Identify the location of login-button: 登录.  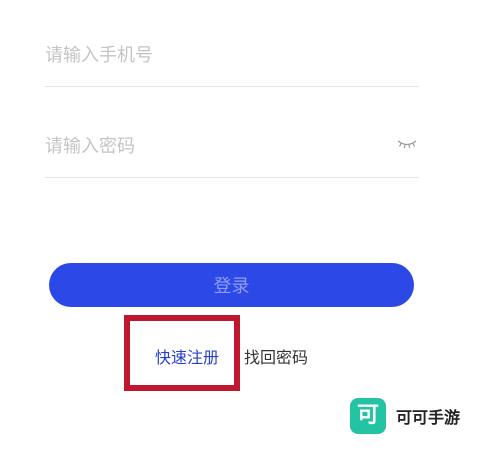
(231, 285).